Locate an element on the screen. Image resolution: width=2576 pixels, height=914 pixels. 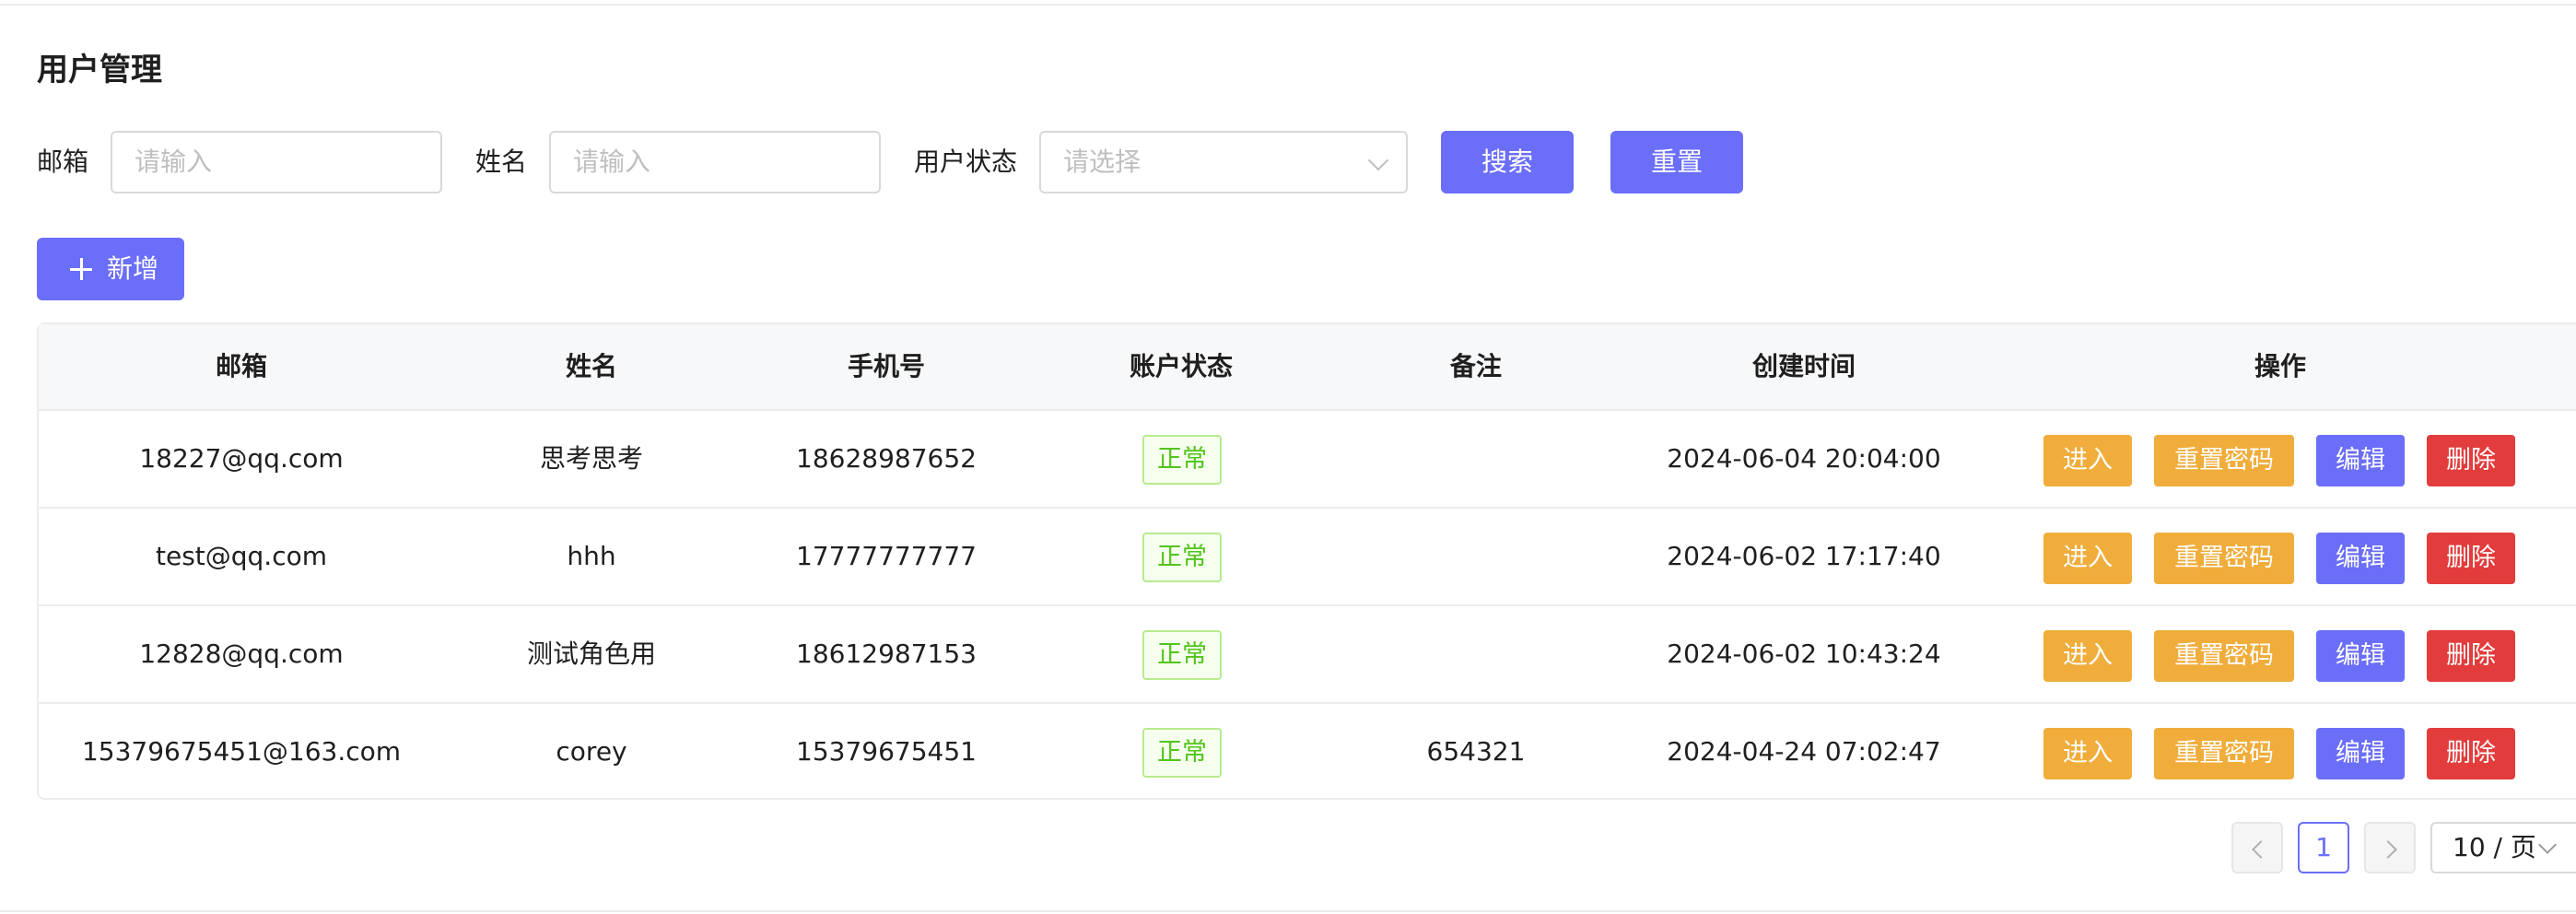
email-filter-label: 邮箱 is located at coordinates (63, 161).